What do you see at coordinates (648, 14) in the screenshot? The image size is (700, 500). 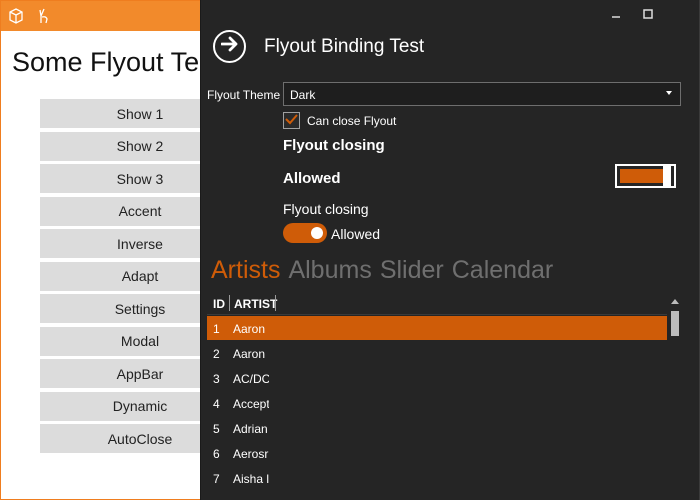 I see `maximize-icon` at bounding box center [648, 14].